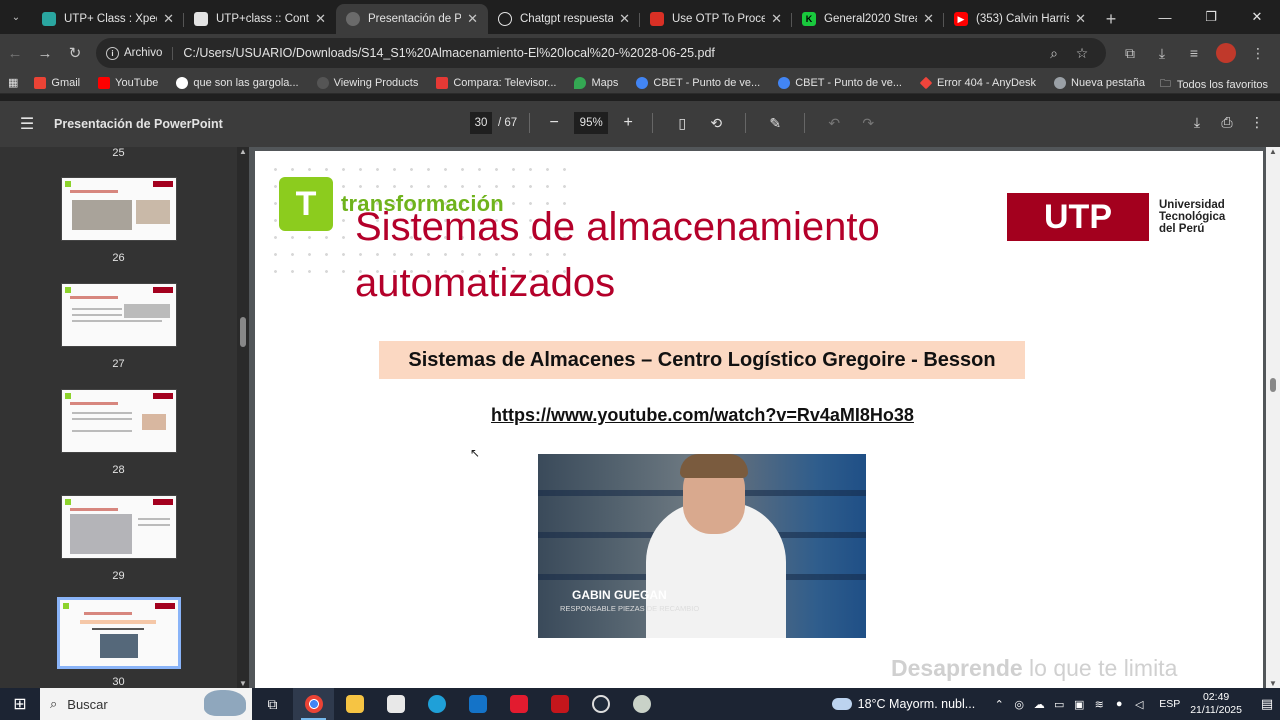 The image size is (1280, 720). Describe the element at coordinates (1130, 53) in the screenshot. I see `extensions-icon: ⧉` at that location.